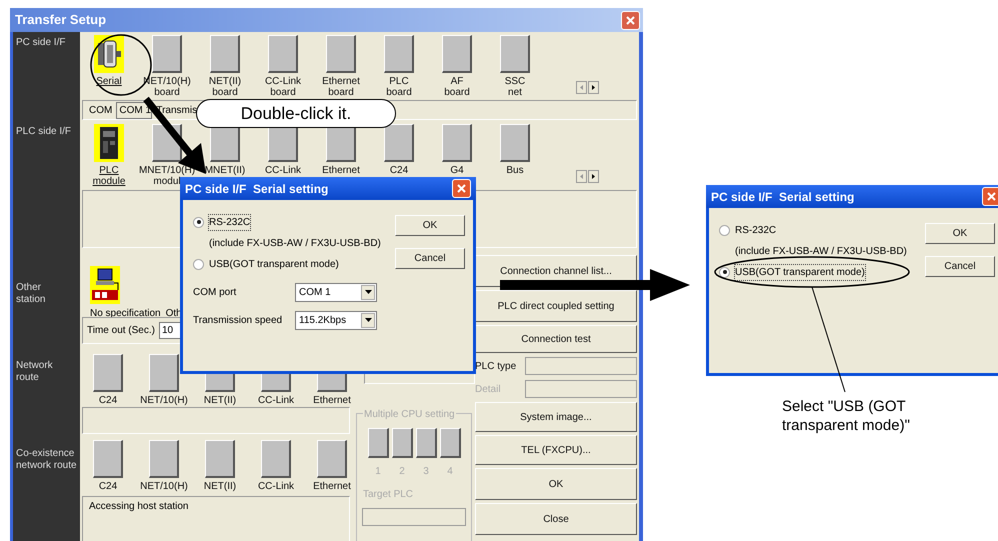  What do you see at coordinates (336, 292) in the screenshot?
I see `dropdown: COM 1` at bounding box center [336, 292].